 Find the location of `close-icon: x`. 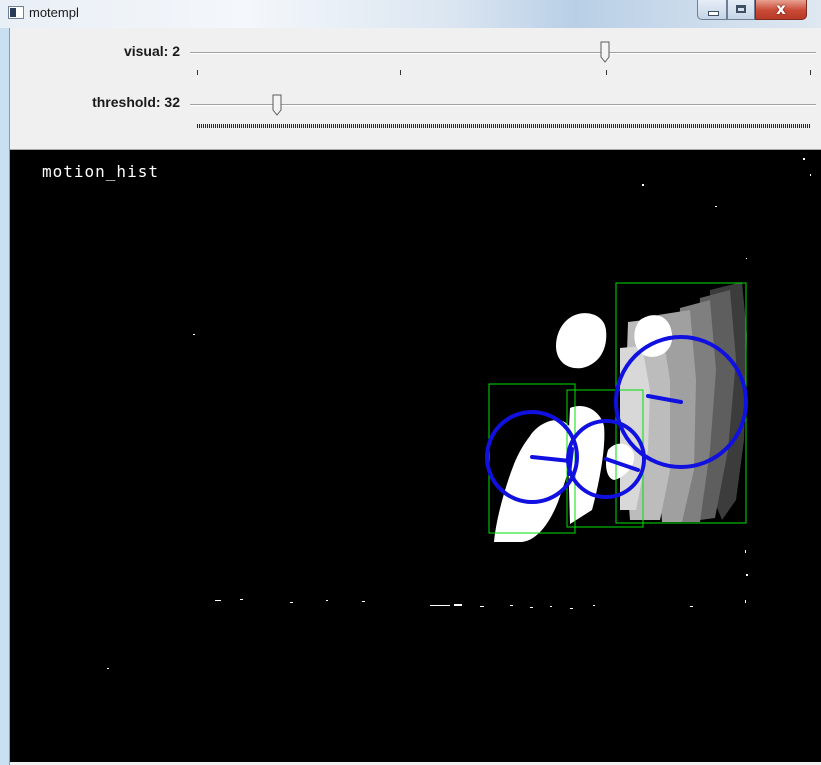

close-icon: x is located at coordinates (781, 9).